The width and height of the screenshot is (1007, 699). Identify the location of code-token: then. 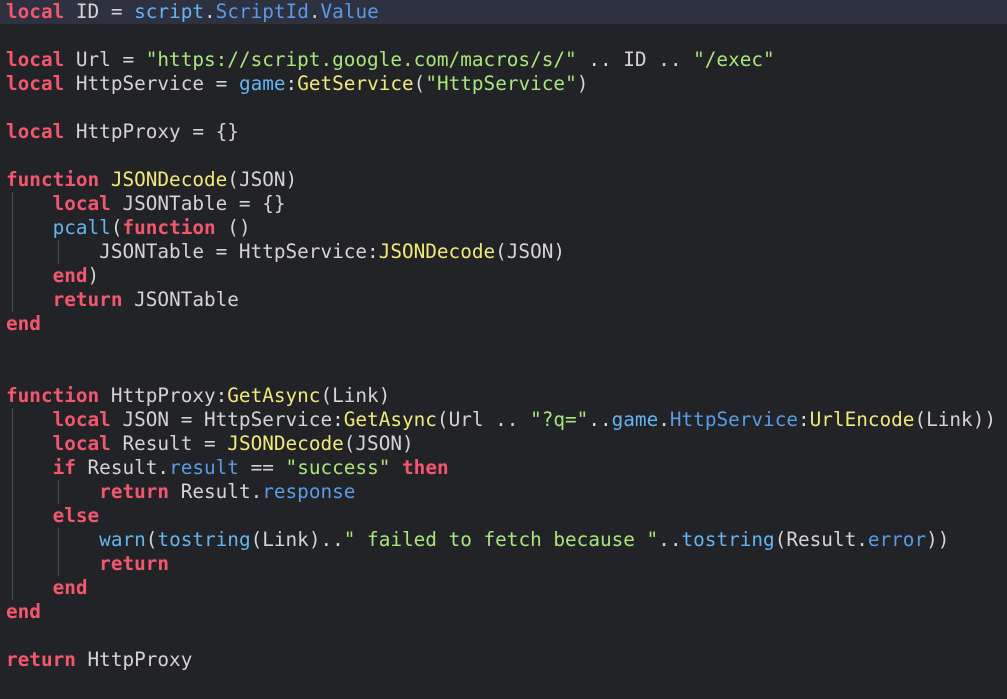
(425, 467).